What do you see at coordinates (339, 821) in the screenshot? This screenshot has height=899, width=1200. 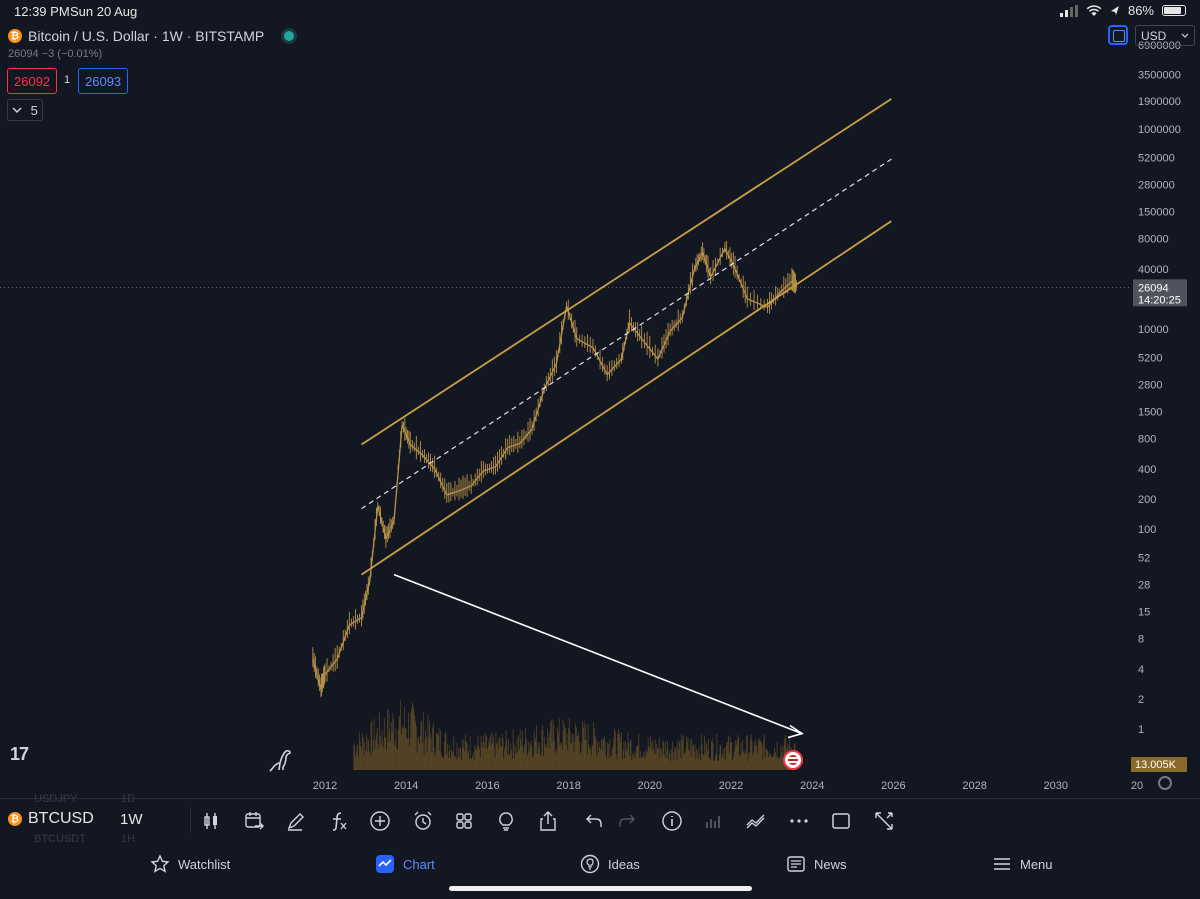 I see `indicators-button` at bounding box center [339, 821].